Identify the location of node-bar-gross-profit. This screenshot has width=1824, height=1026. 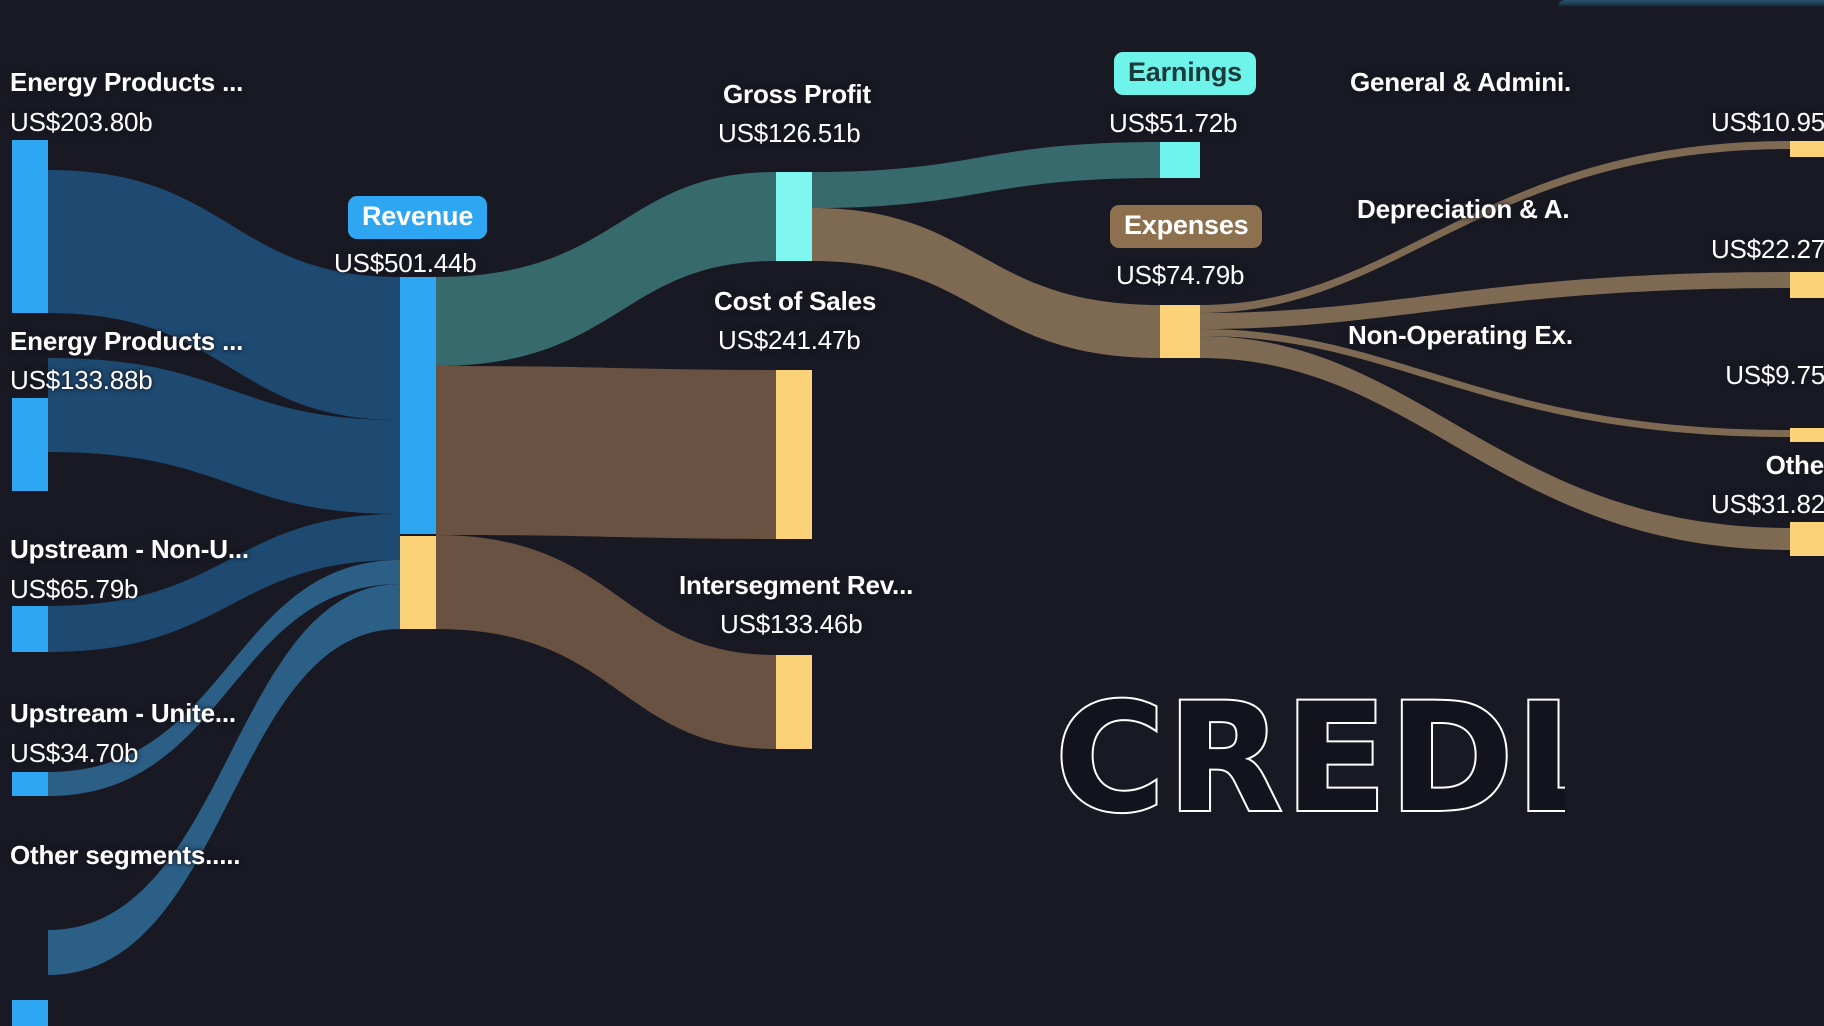
(794, 216).